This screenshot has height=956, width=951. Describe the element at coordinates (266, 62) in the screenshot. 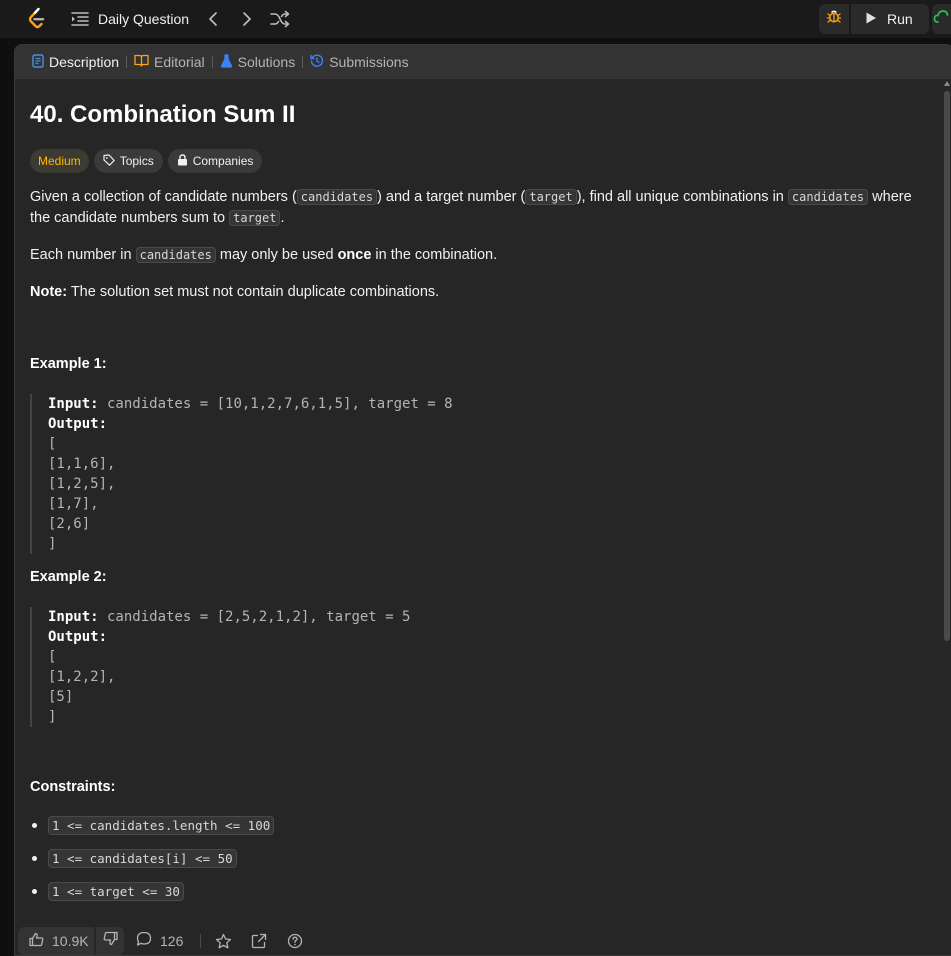

I see `tab-solutions-label: Solutions` at that location.